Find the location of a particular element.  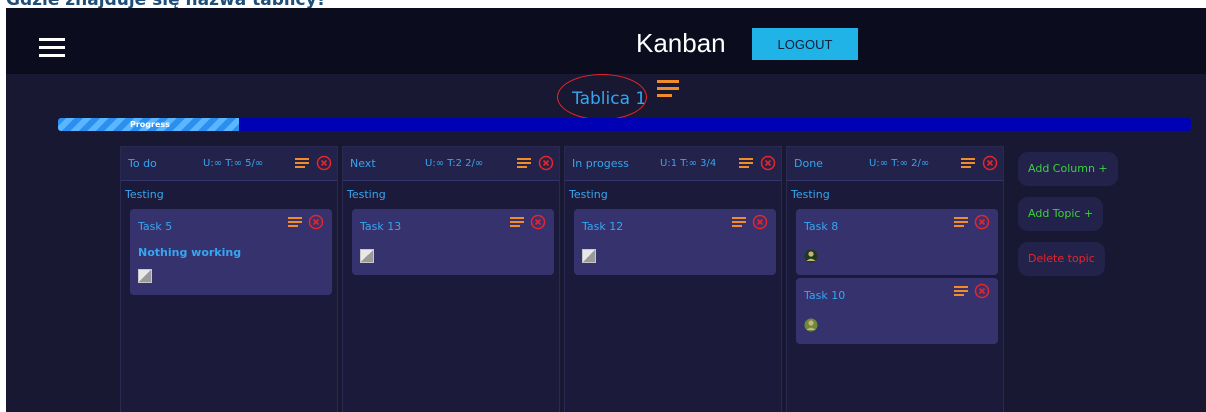

card-title: Task 5 is located at coordinates (155, 226).